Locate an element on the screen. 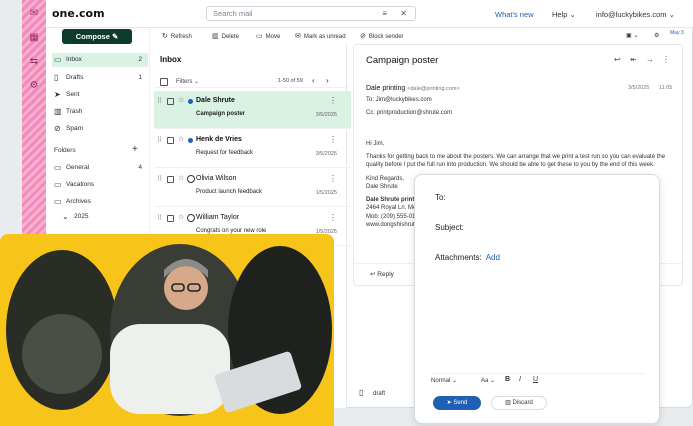  help-menu: Help ⌄ is located at coordinates (564, 14).